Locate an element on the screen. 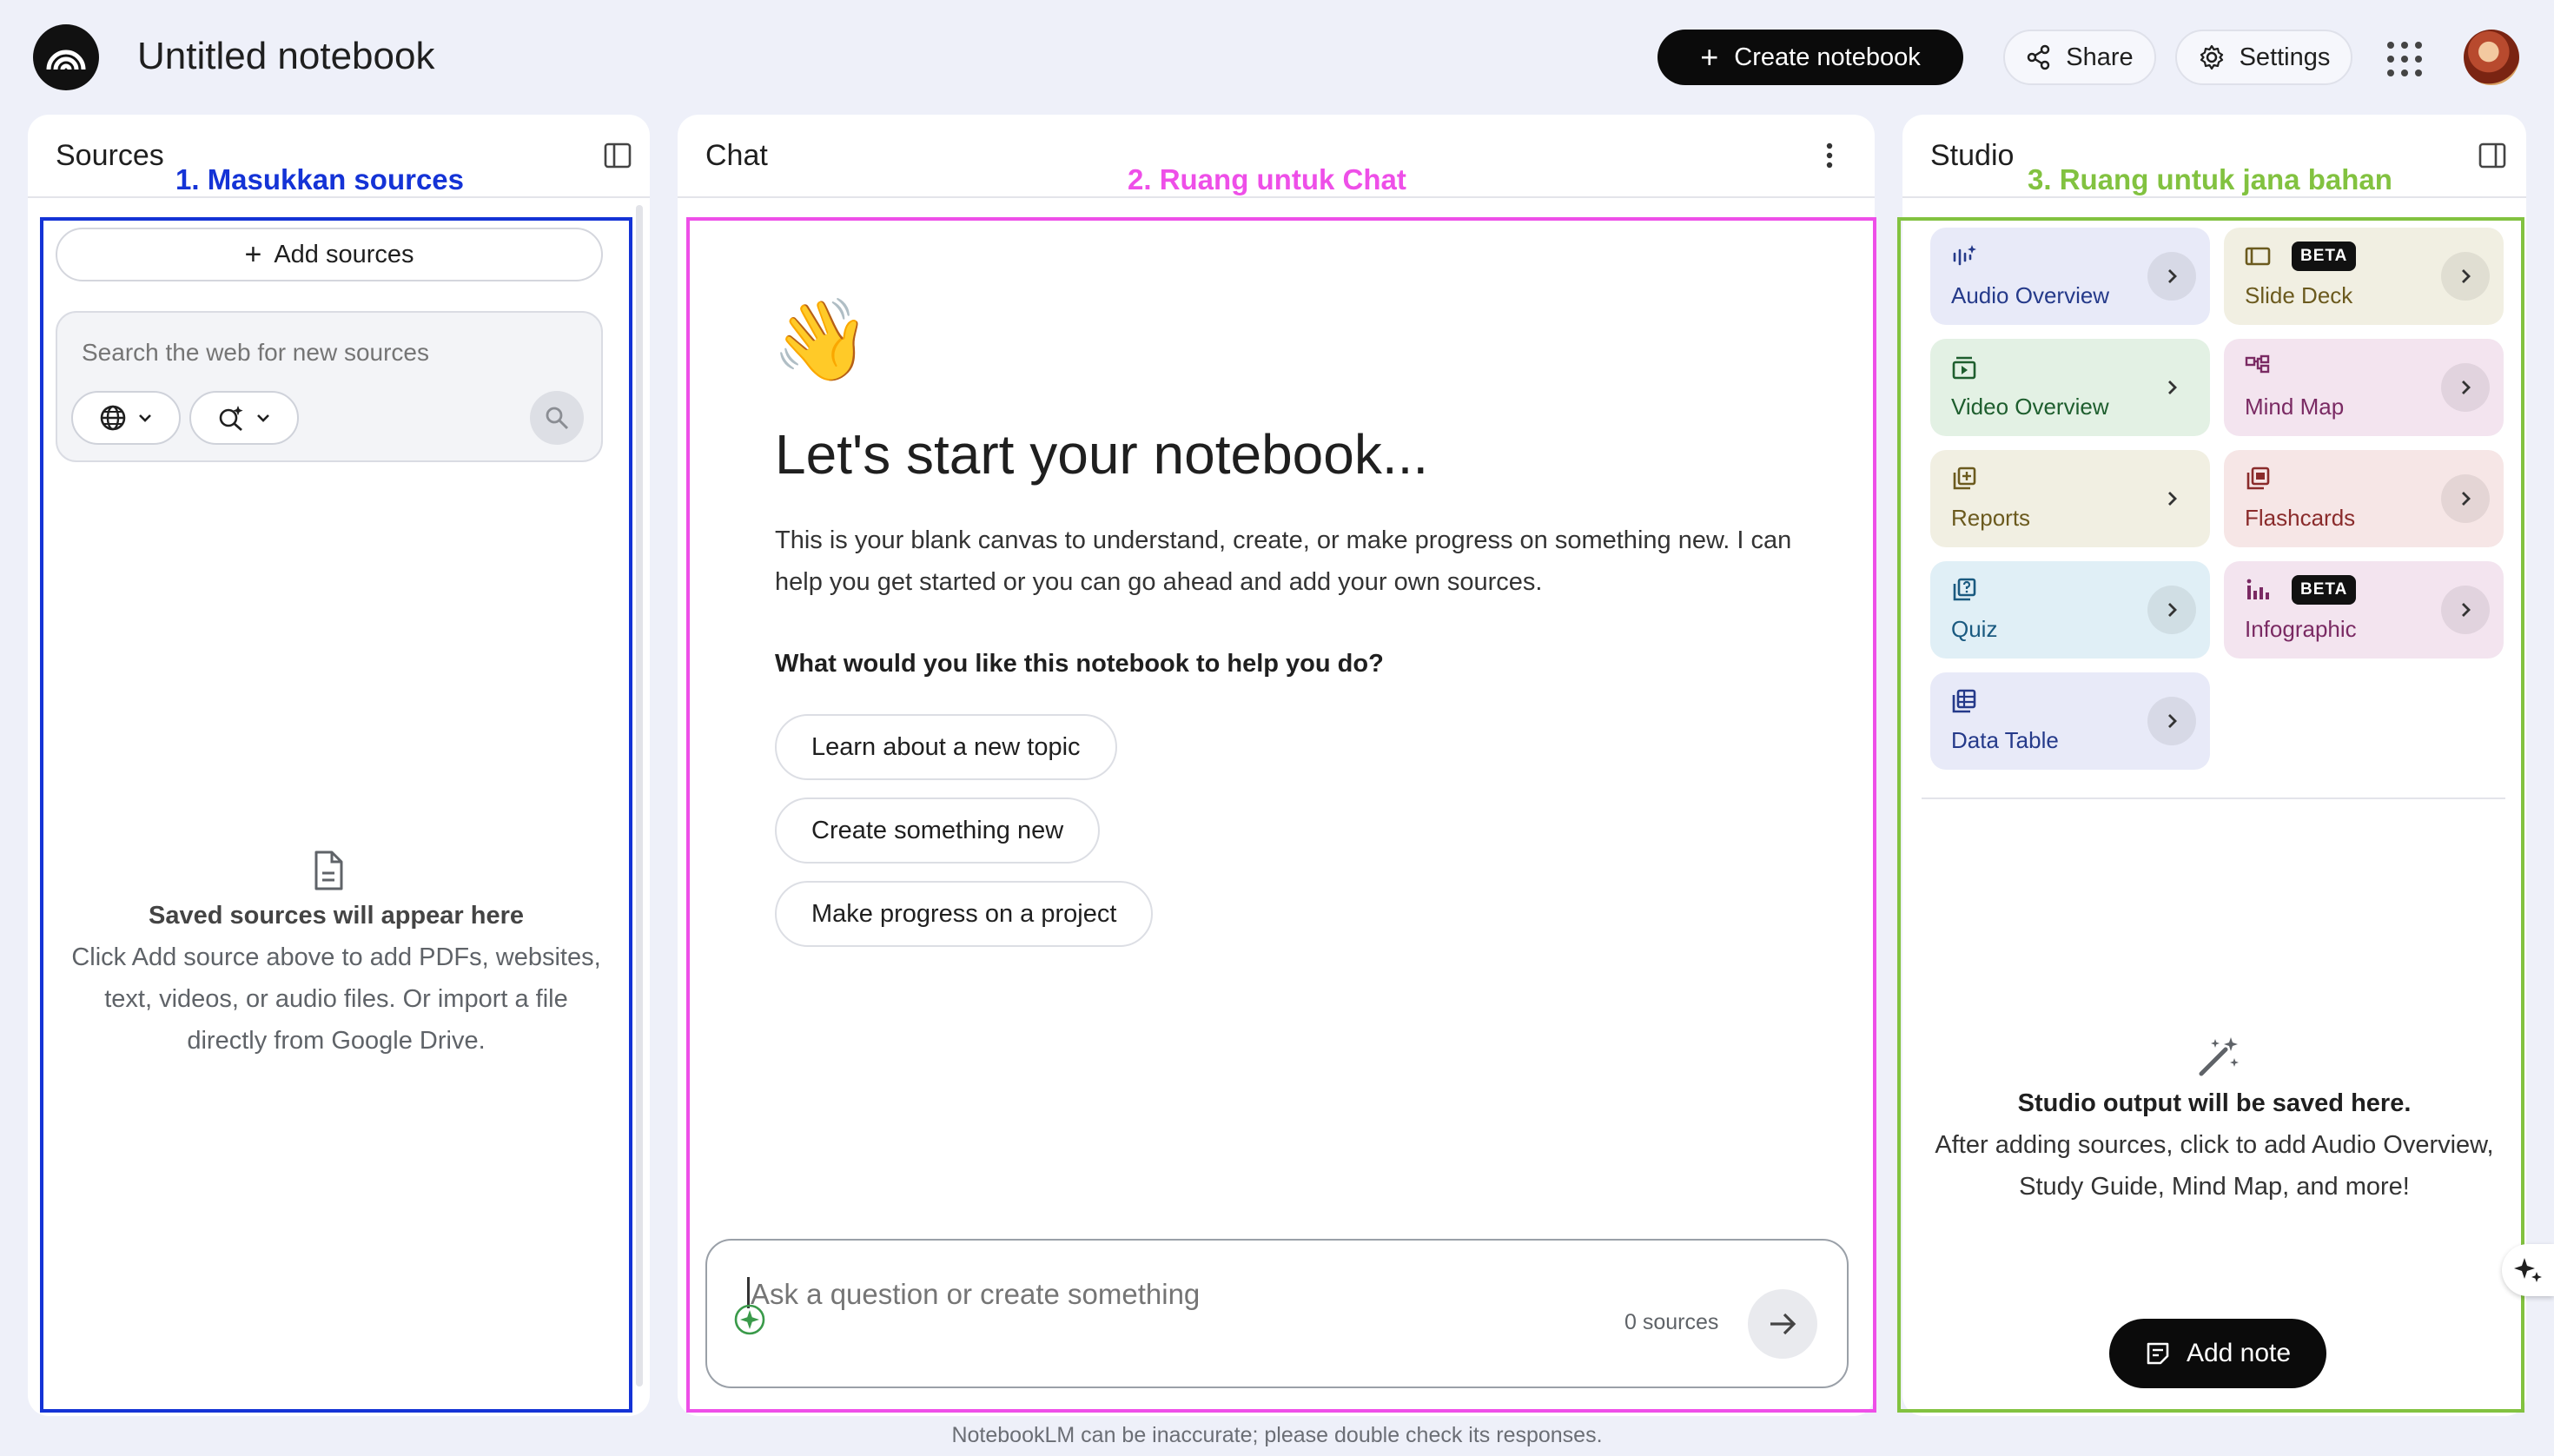 This screenshot has width=2554, height=1456. chat-heading: Chat is located at coordinates (736, 155).